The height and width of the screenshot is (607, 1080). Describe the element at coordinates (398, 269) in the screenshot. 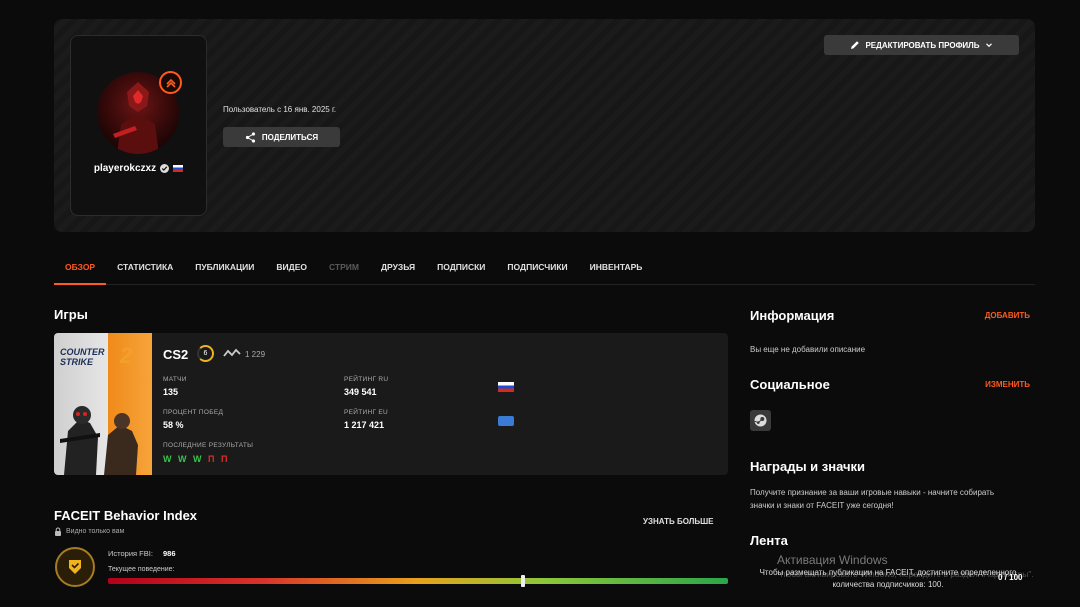

I see `tab-friends: ДРУЗЬЯ` at that location.